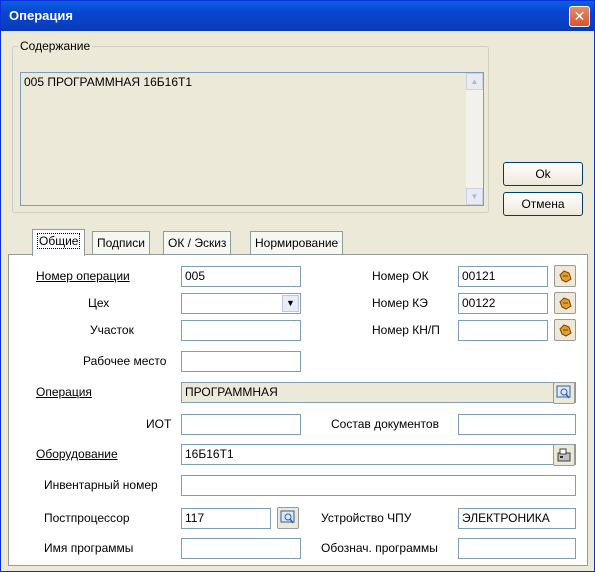 The image size is (595, 572). I want to click on ke-number-field: 00122, so click(503, 303).